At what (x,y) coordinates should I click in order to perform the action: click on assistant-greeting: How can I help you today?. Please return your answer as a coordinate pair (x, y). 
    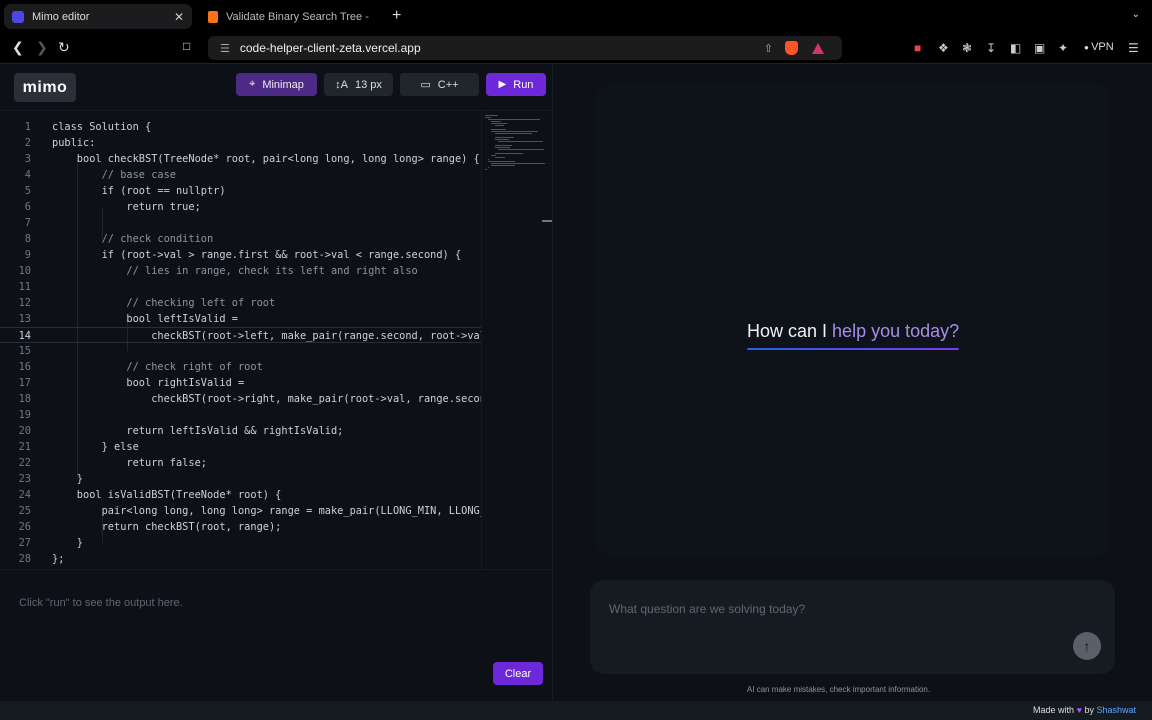
    Looking at the image, I should click on (853, 331).